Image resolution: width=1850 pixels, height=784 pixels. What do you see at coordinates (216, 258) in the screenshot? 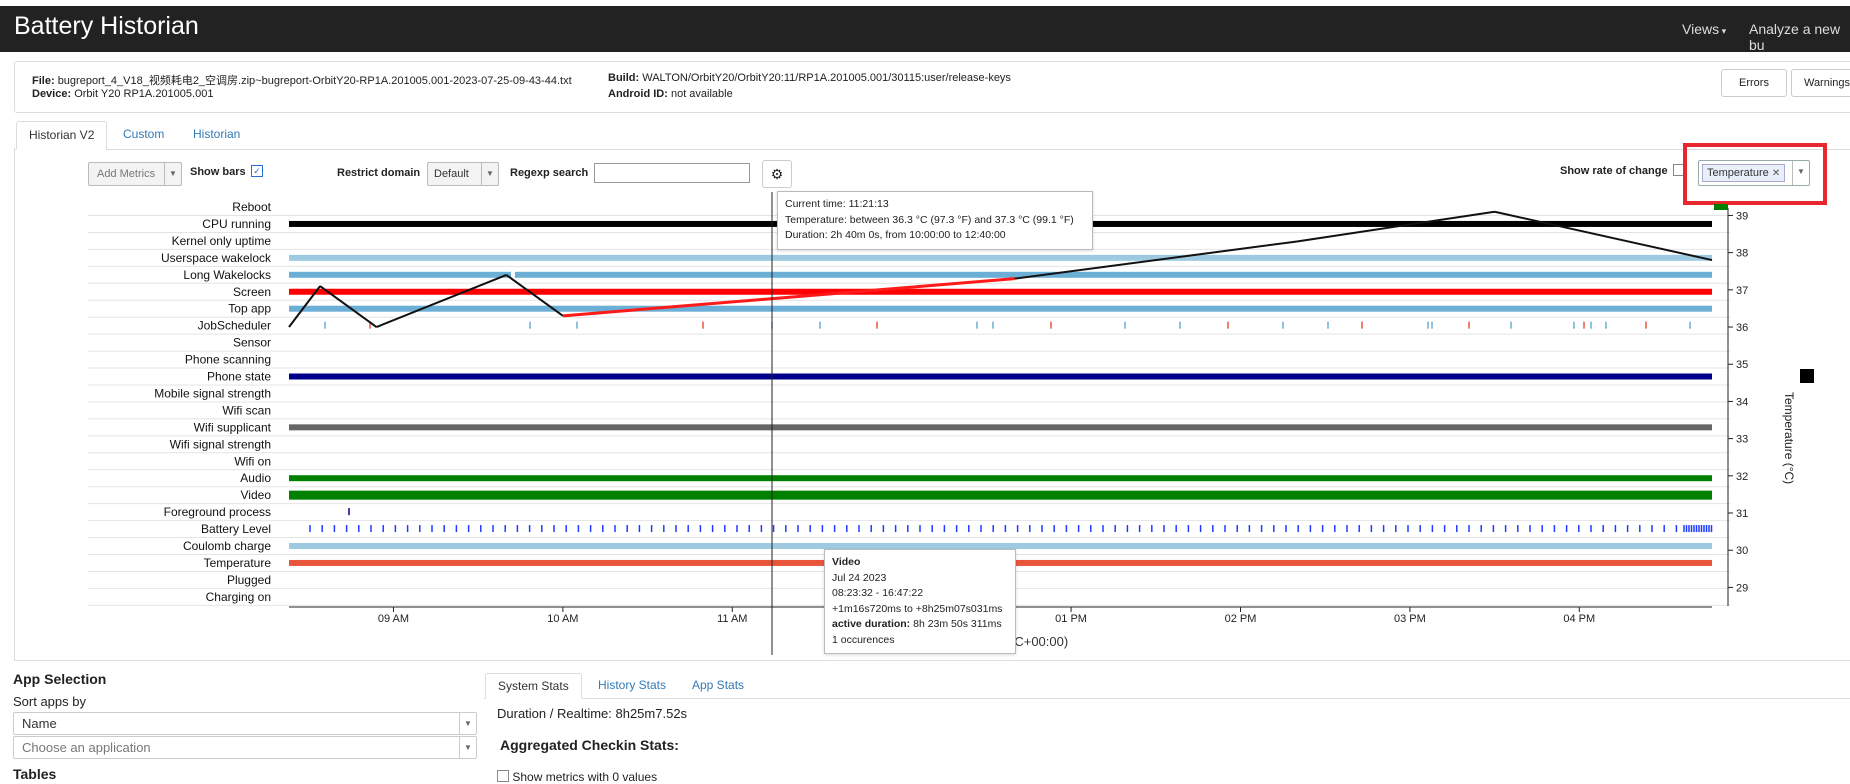
I see `row-label: Userspace wakelock` at bounding box center [216, 258].